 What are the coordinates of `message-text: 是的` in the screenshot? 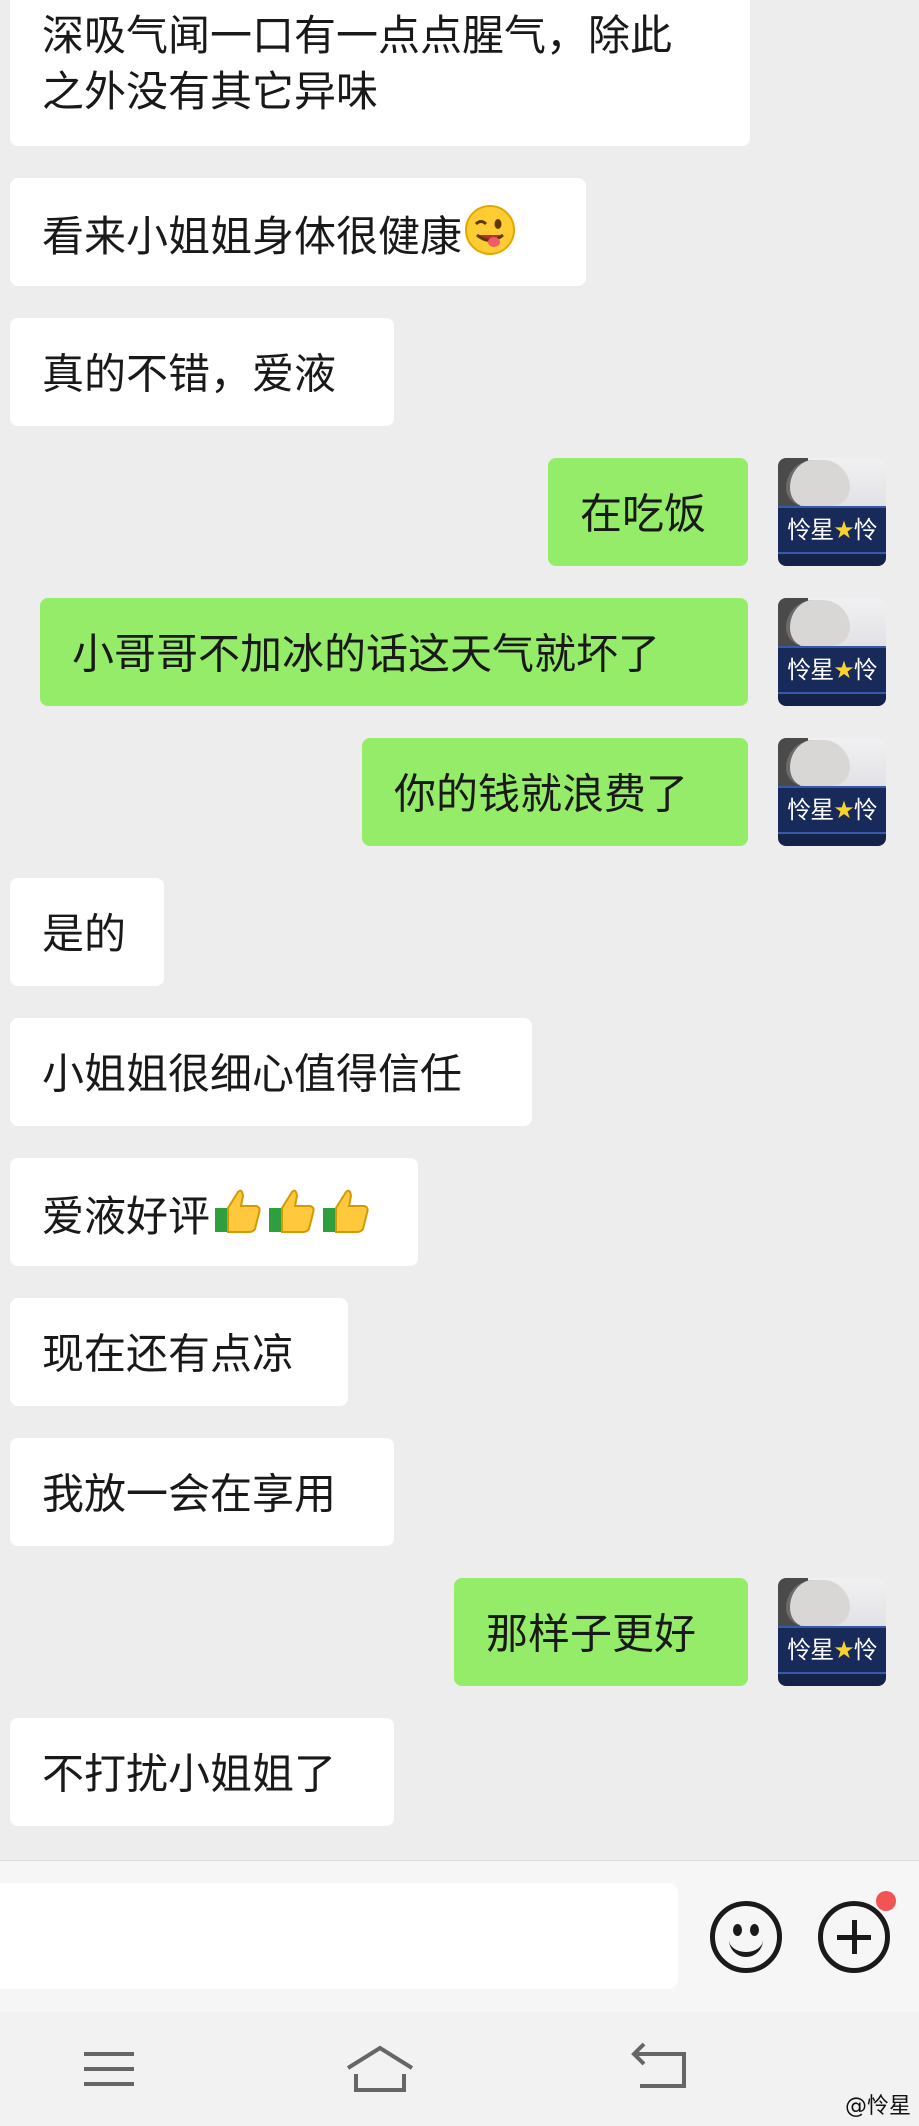 It's located at (84, 934).